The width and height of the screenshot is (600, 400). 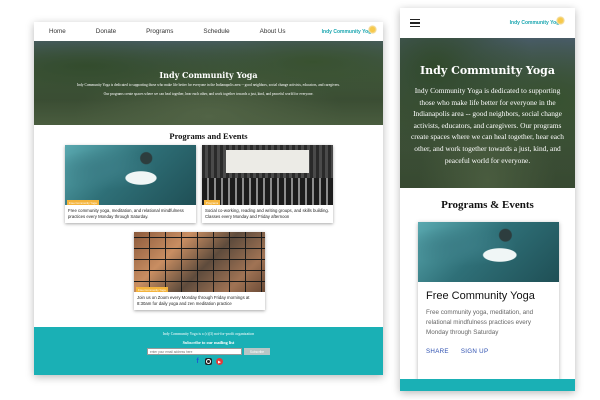 What do you see at coordinates (197, 361) in the screenshot?
I see `facebook-icon: f` at bounding box center [197, 361].